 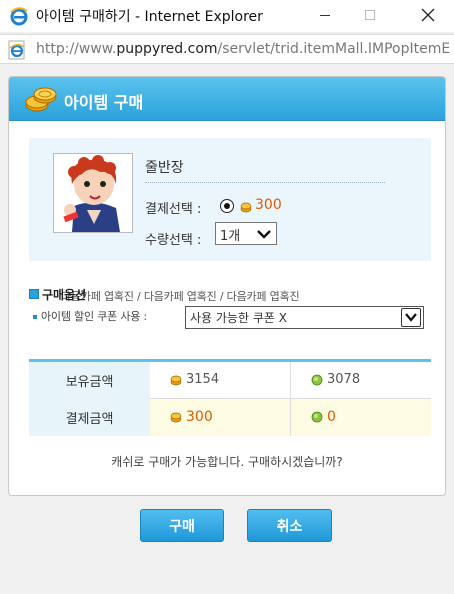 What do you see at coordinates (180, 296) in the screenshot?
I see `options-overlap-text: 다음카페 엽혹진 / 다음카페 엽혹진 / 다음카페 엽혹진` at bounding box center [180, 296].